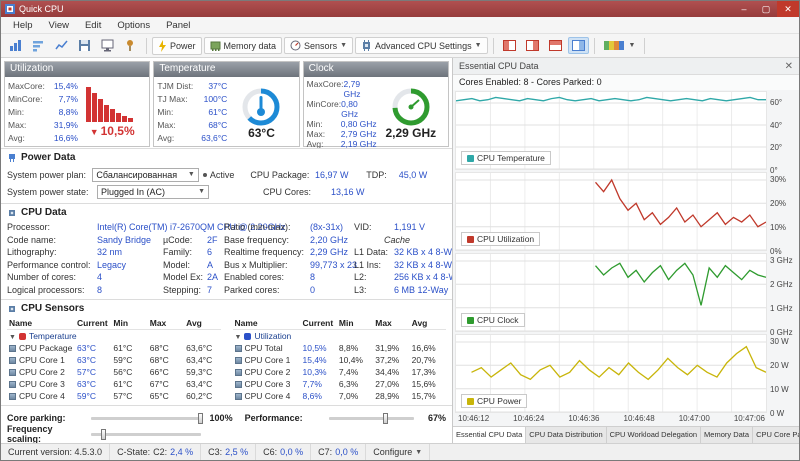 The height and width of the screenshot is (461, 800). I want to click on configure-button: Configure ▼, so click(398, 452).